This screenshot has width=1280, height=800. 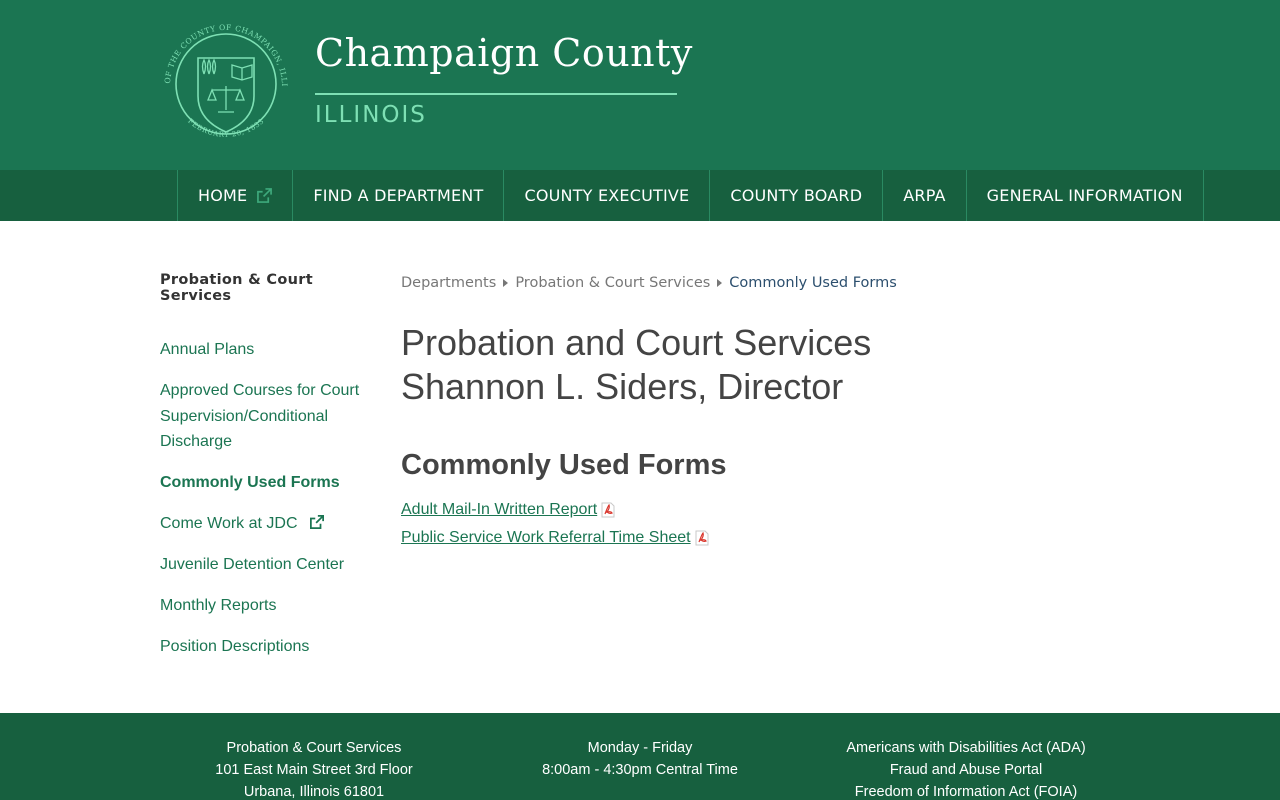 I want to click on site-title: Champaign County, so click(x=504, y=53).